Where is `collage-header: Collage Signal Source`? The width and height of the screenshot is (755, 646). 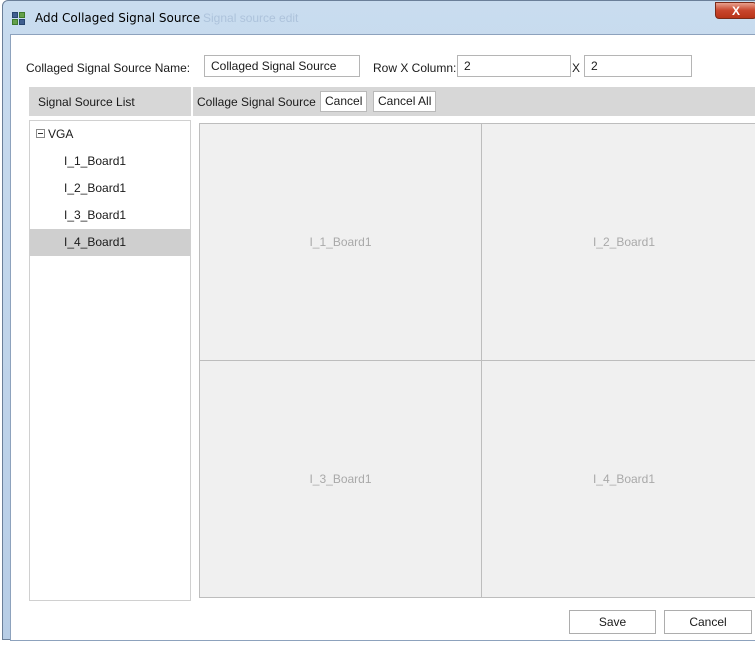 collage-header: Collage Signal Source is located at coordinates (474, 101).